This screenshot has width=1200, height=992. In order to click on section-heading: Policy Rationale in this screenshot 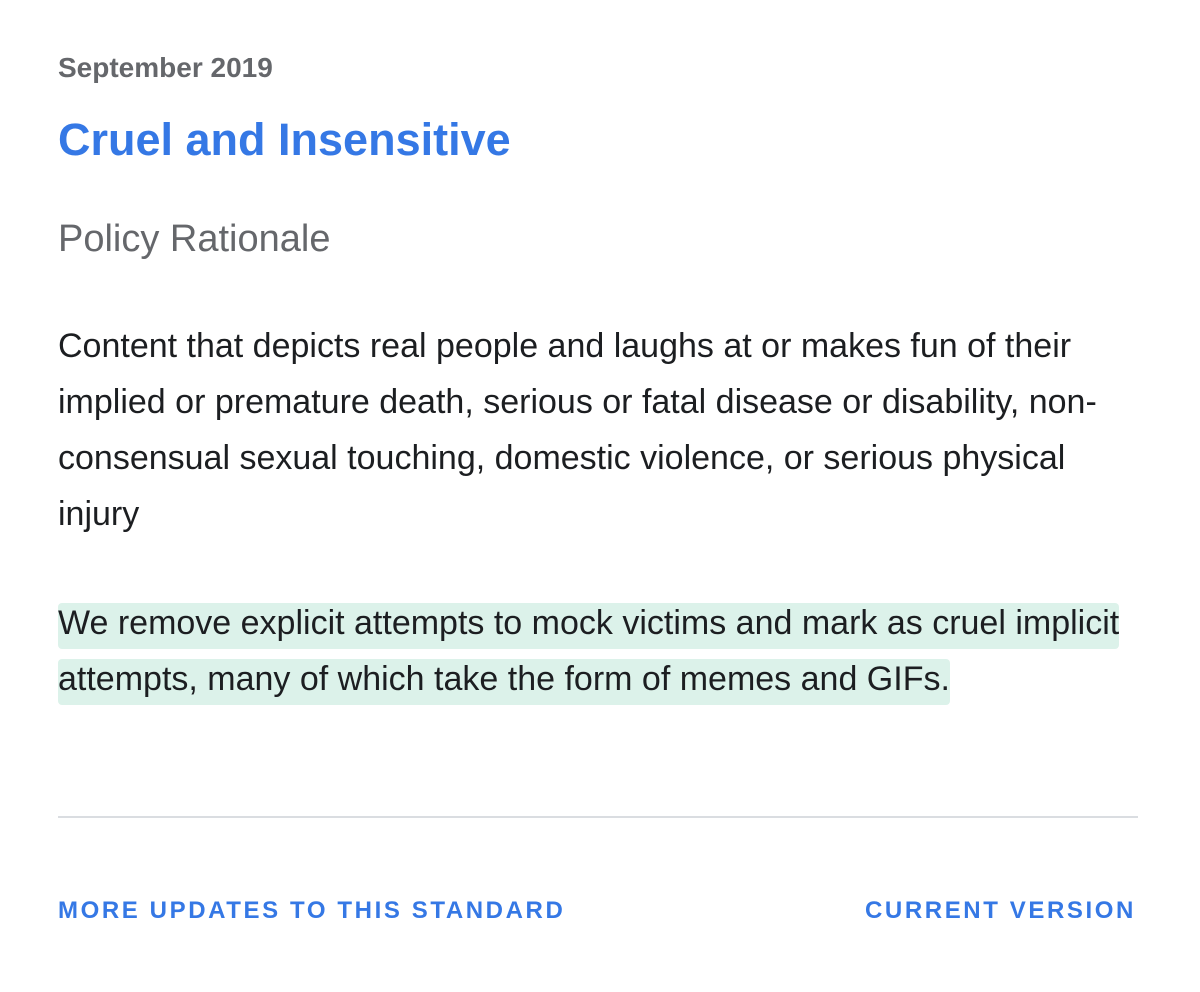, I will do `click(194, 239)`.